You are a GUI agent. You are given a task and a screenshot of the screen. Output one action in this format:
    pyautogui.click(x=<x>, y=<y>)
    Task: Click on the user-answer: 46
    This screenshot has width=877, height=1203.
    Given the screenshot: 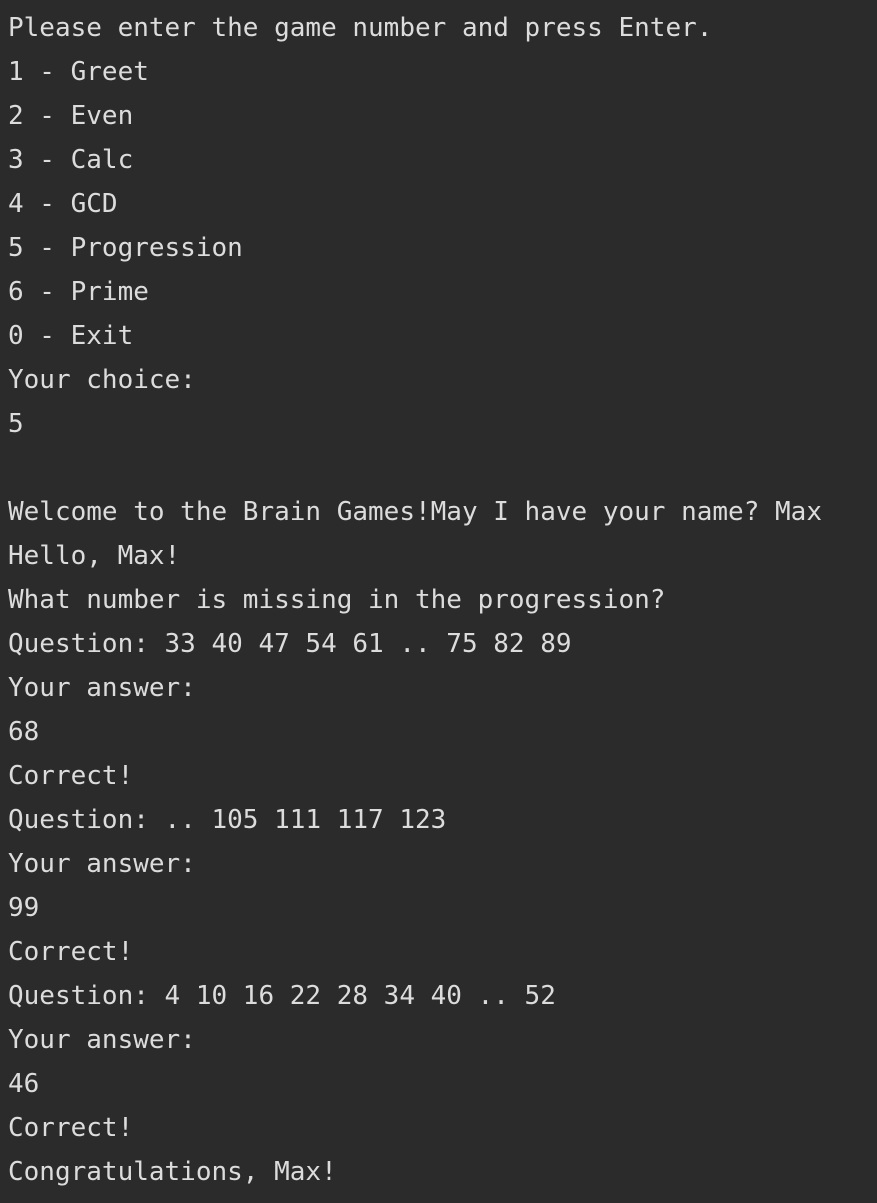 What is the action you would take?
    pyautogui.click(x=24, y=1084)
    